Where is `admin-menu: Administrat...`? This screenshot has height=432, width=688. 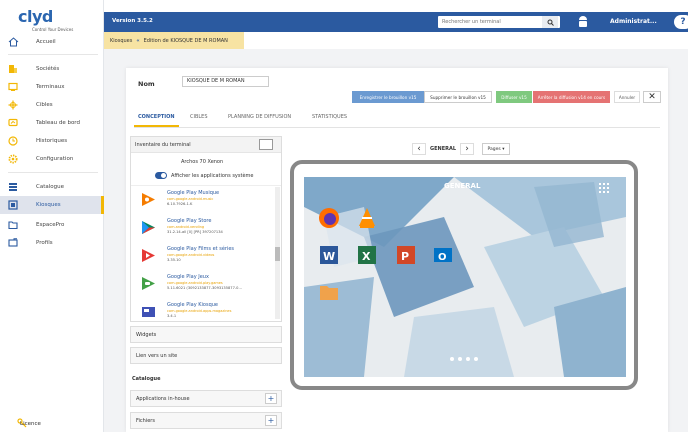
admin-menu: Administrat... is located at coordinates (633, 21).